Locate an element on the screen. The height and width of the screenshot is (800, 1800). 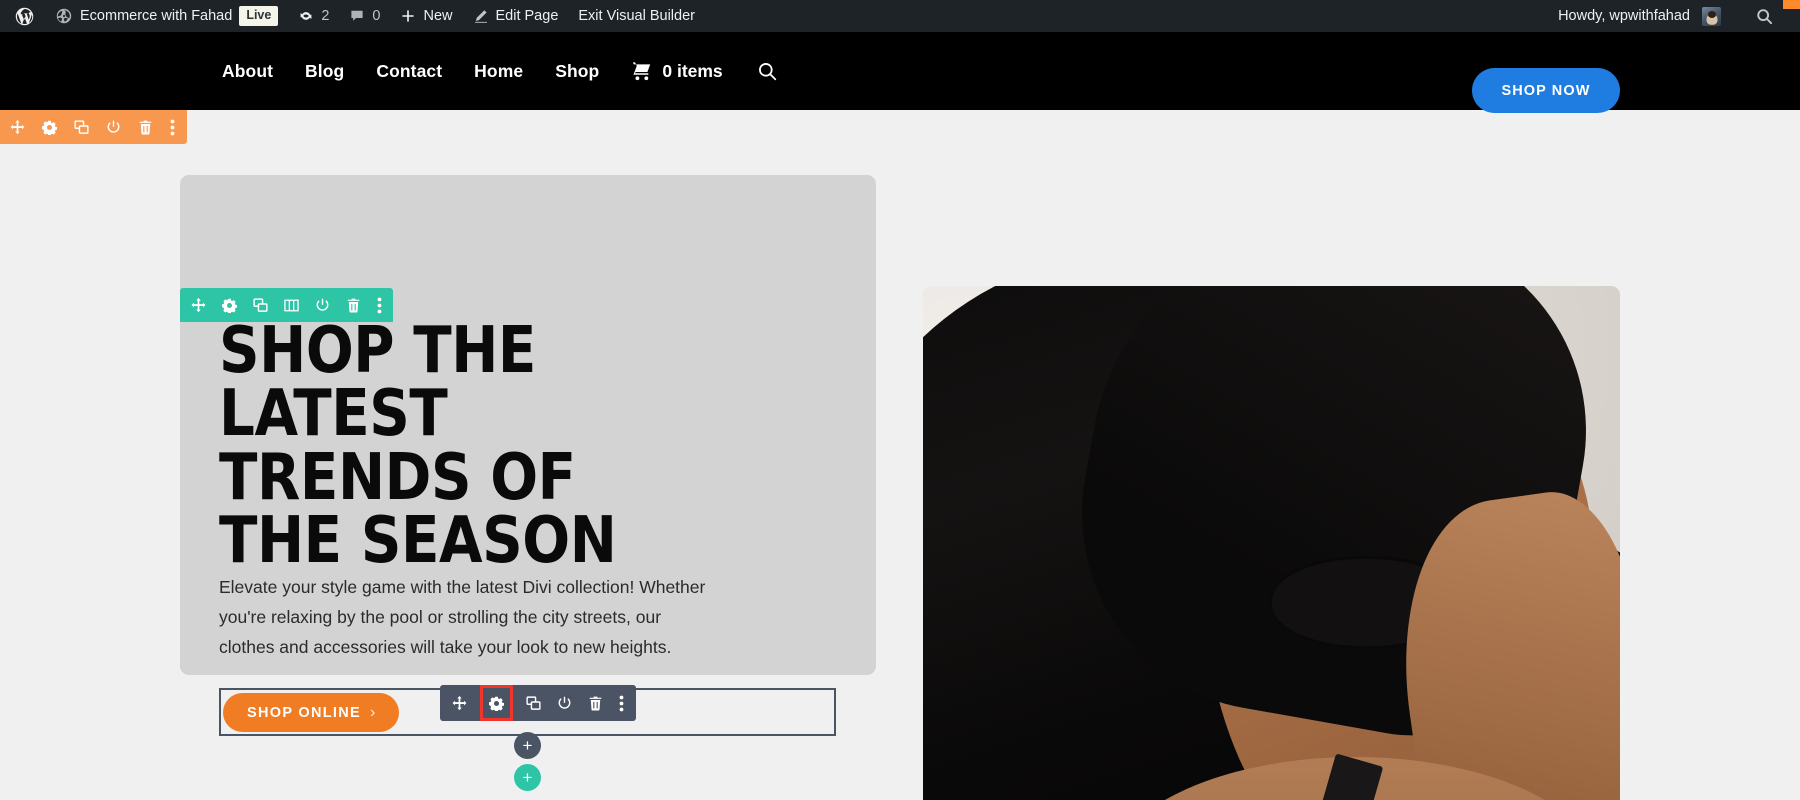
site-search-button is located at coordinates (750, 71).